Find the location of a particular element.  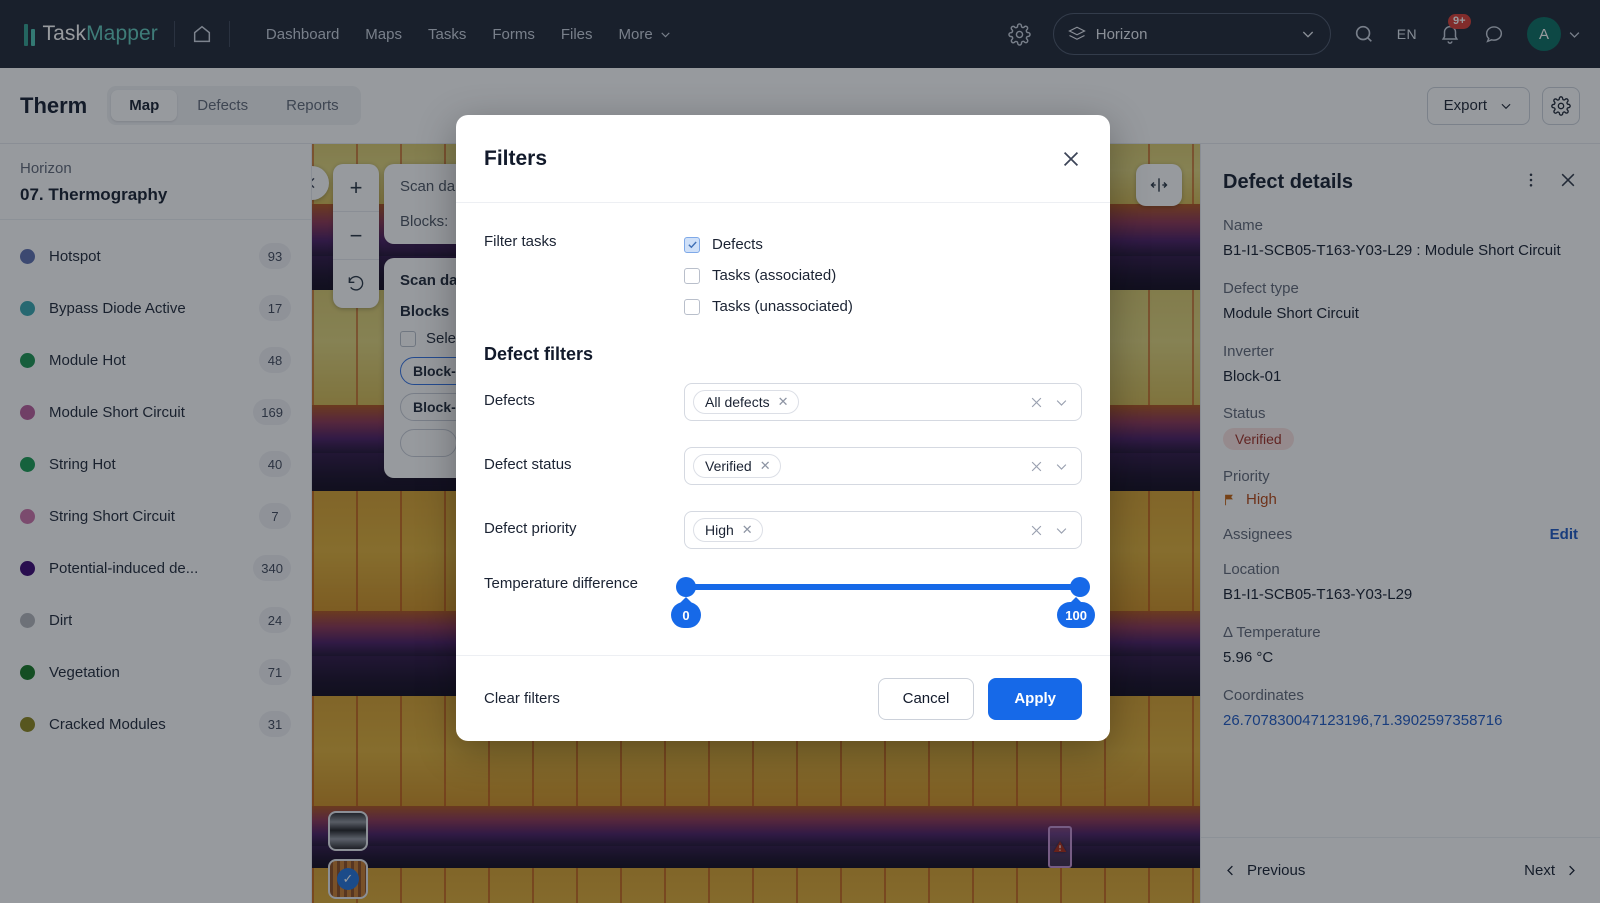

temperature-difference-row: Temperature difference 0 100 is located at coordinates (789, 605).